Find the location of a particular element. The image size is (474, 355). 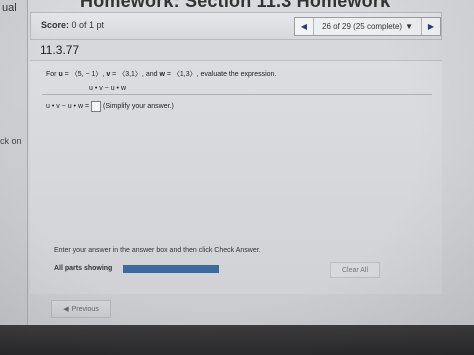

triangle-left-icon: ◀ is located at coordinates (66, 309).